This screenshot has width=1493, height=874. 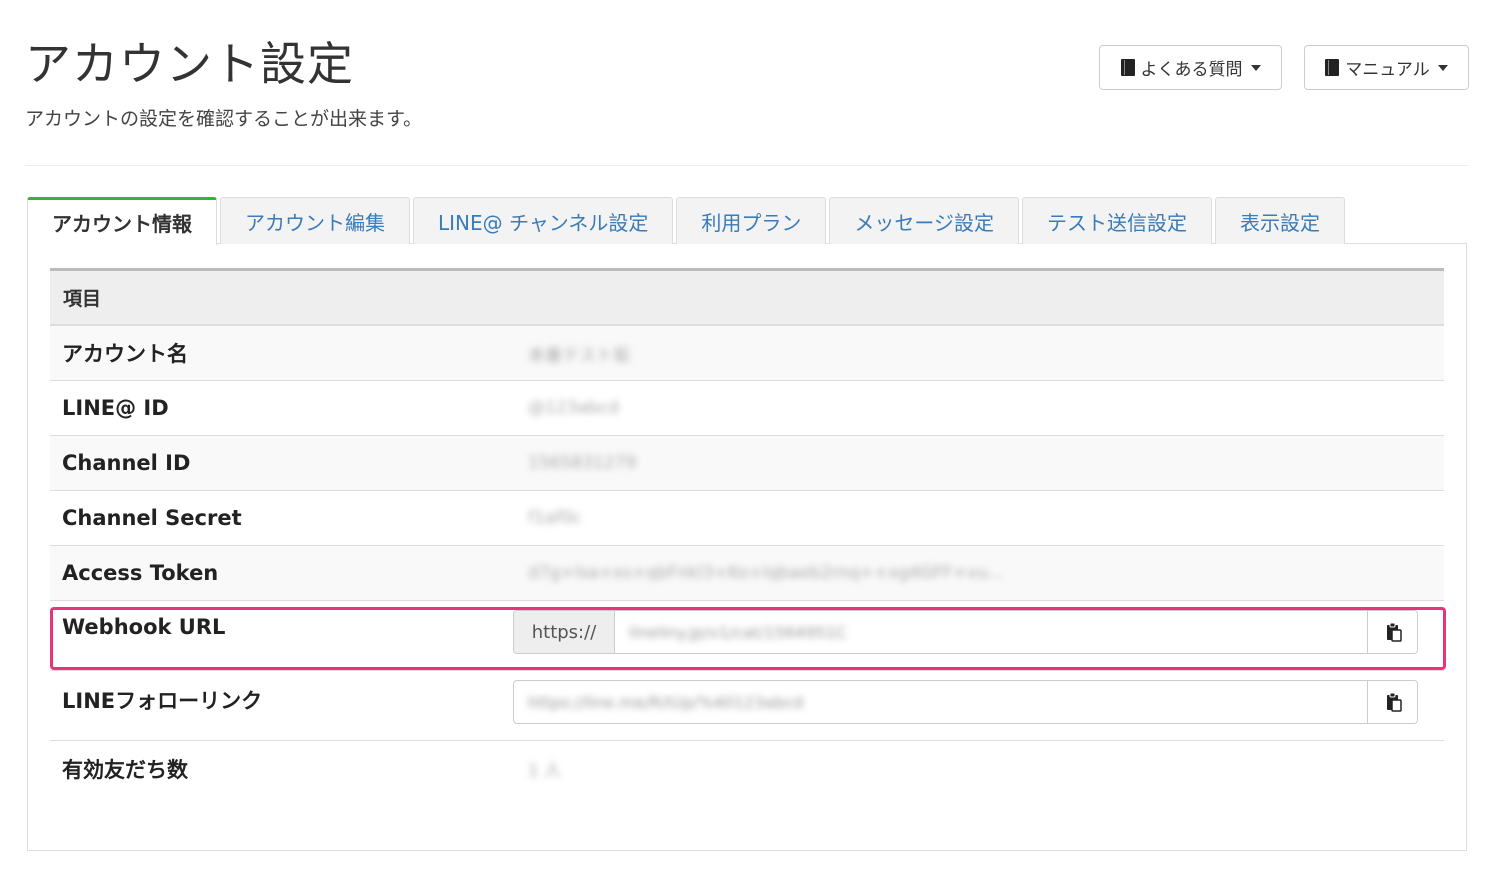 What do you see at coordinates (144, 627) in the screenshot?
I see `row-label: Webhook URL` at bounding box center [144, 627].